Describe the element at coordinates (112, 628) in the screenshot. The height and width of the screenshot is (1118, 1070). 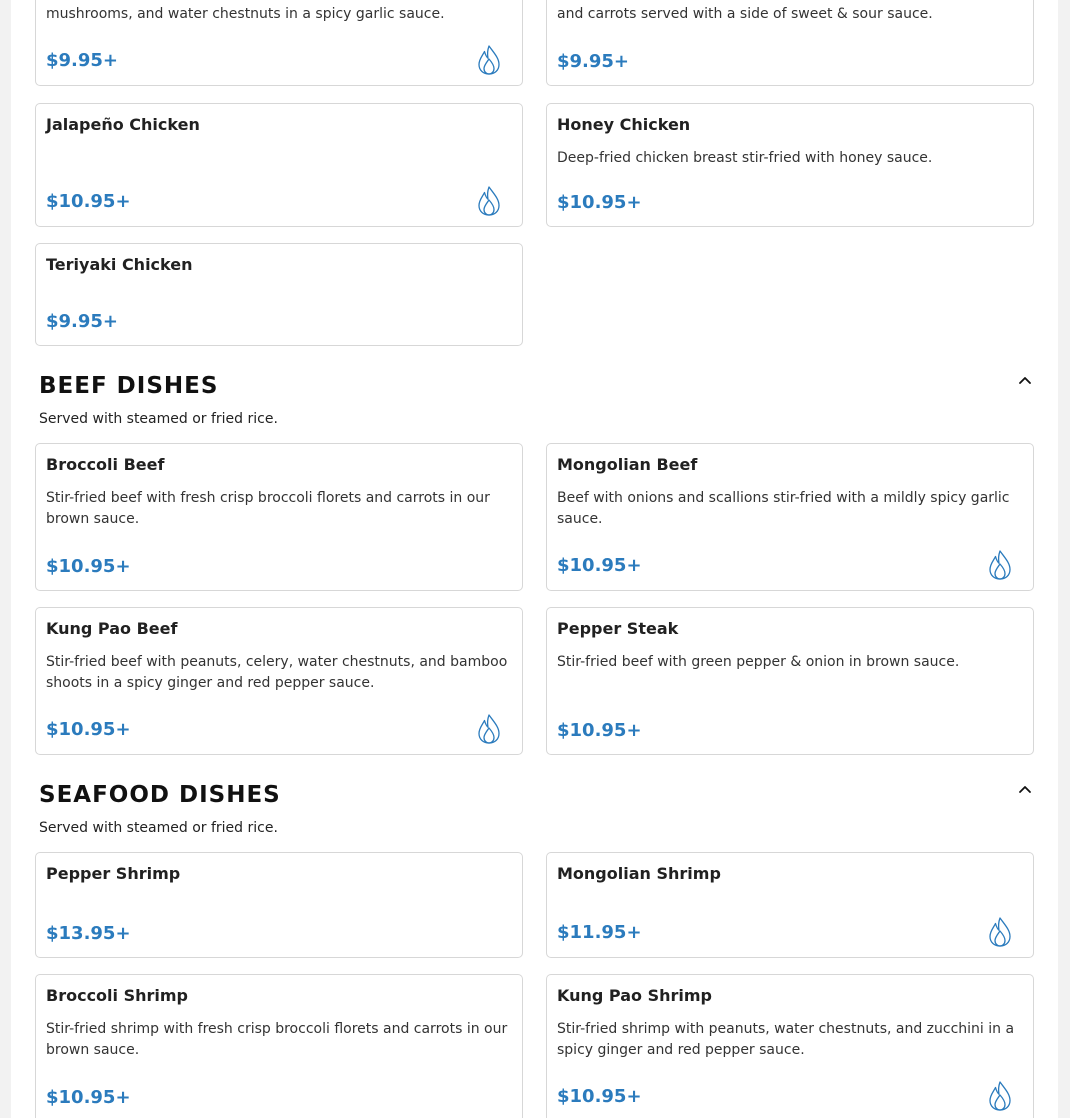
I see `item-name: Kung Pao Beef` at that location.